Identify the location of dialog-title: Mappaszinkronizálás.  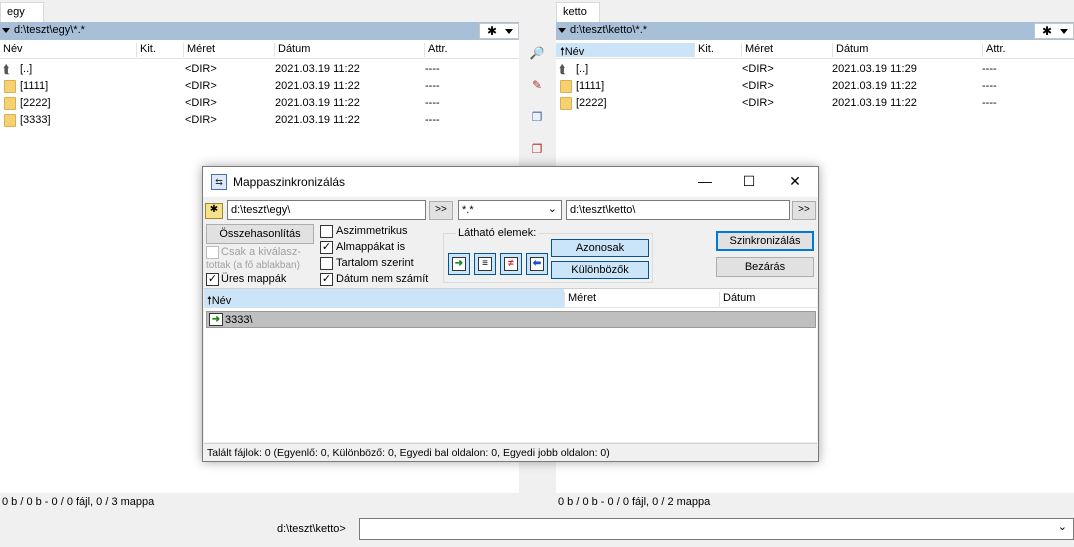
(289, 182).